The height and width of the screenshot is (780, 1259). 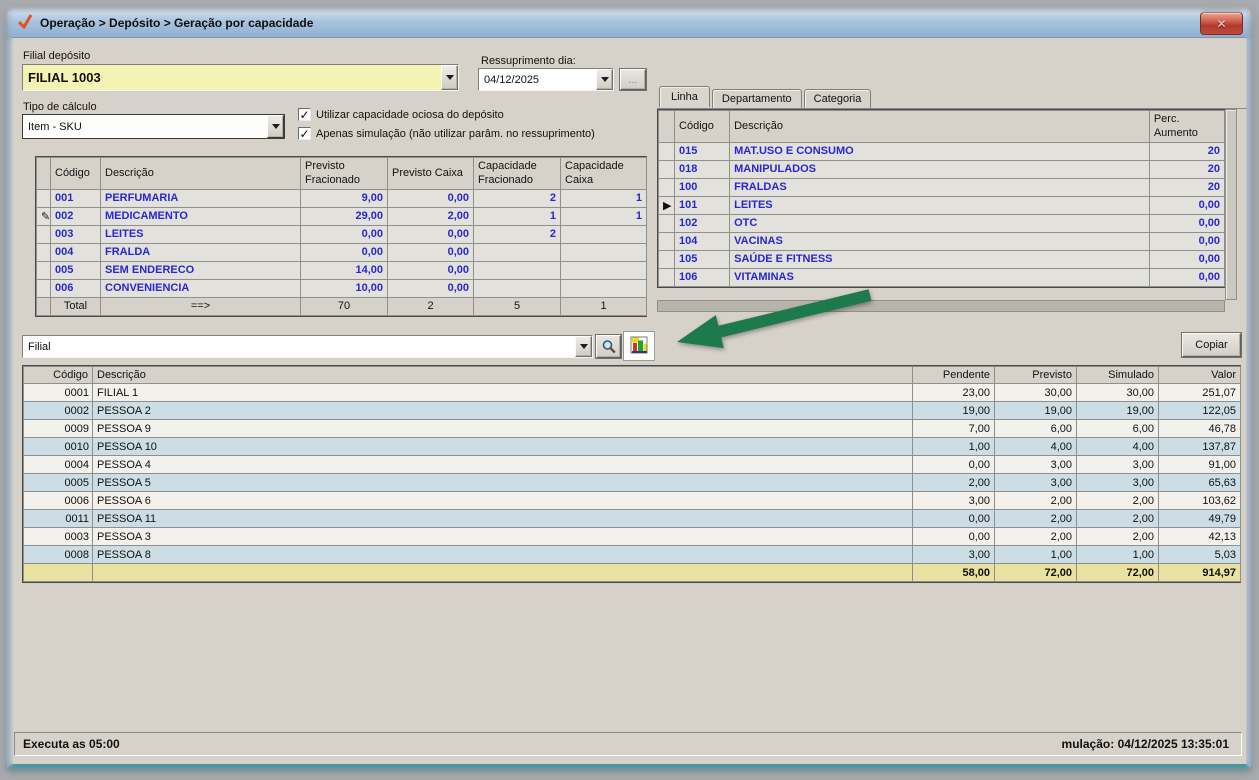 I want to click on ressuprimento-date-combo: 04/12/2025, so click(x=546, y=79).